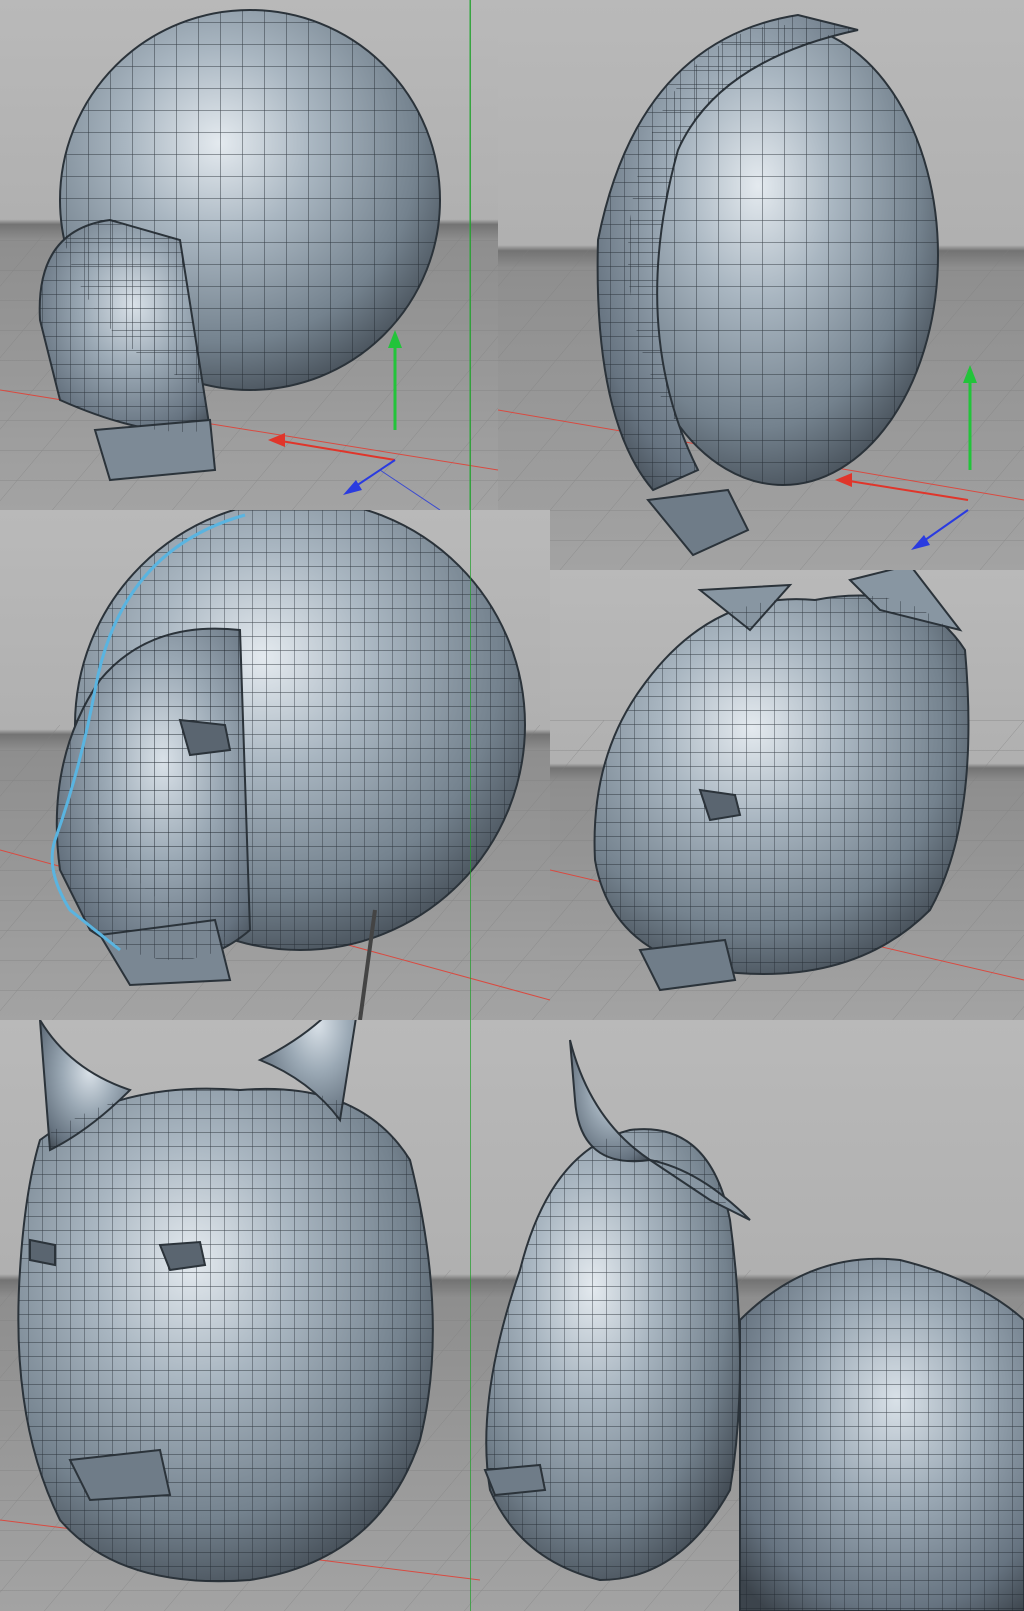 The height and width of the screenshot is (1611, 1024). Describe the element at coordinates (205, 737) in the screenshot. I see `eye-socket` at that location.